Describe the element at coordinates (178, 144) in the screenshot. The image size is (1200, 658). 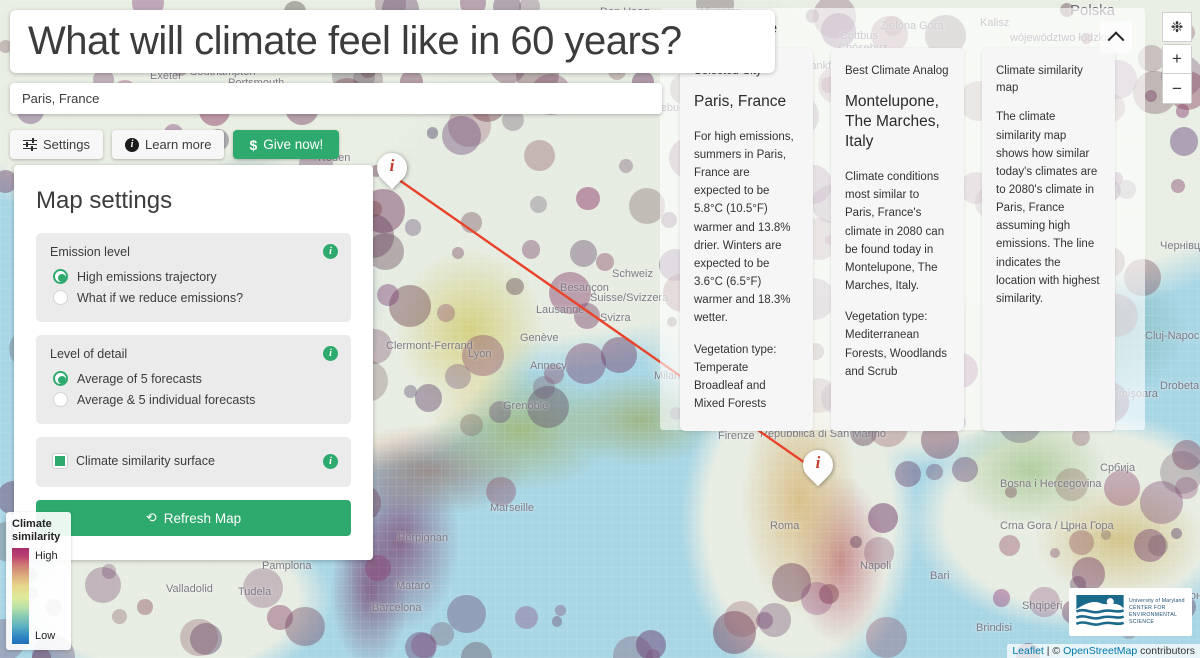
I see `learn-more-button-label: Learn more` at that location.